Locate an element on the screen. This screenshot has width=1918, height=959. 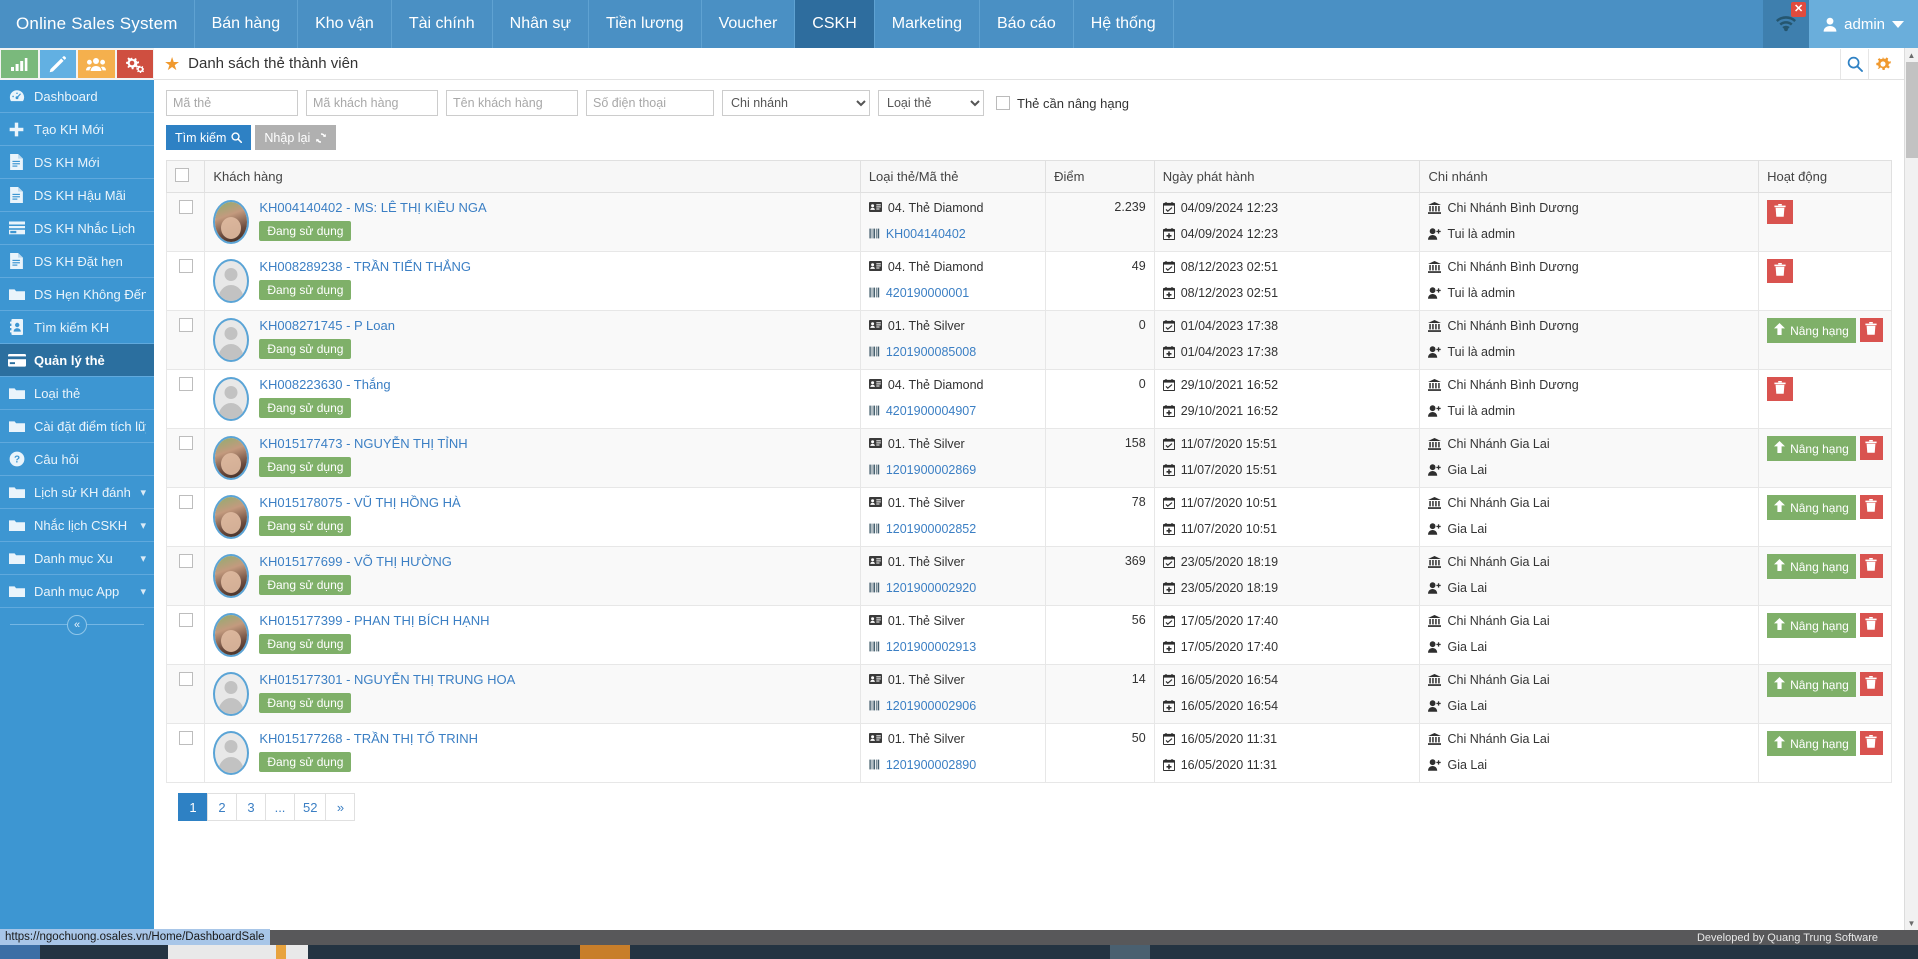
pagination-page-3: 3 is located at coordinates (251, 807).